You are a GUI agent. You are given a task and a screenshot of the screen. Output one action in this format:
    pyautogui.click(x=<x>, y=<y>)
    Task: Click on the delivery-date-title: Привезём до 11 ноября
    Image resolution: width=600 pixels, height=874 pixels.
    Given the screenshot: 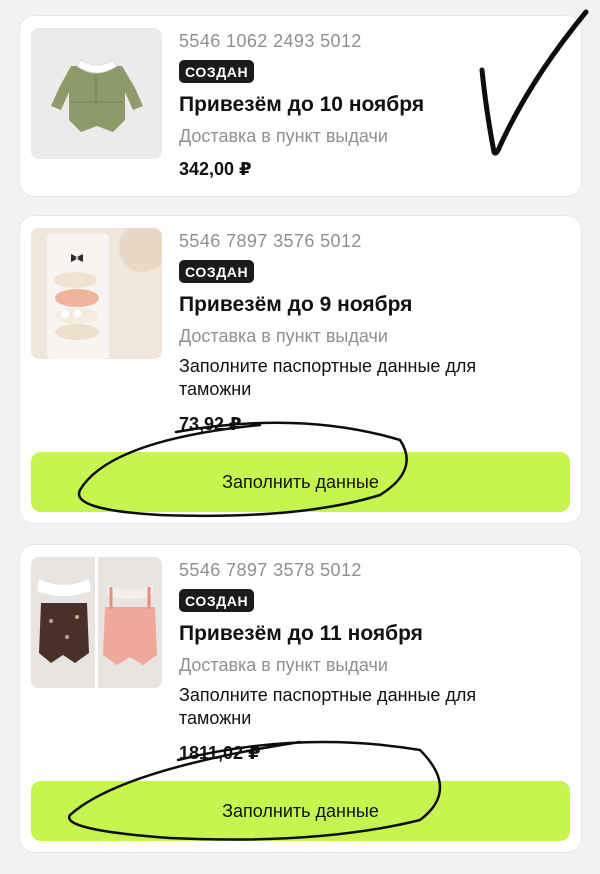 What is the action you would take?
    pyautogui.click(x=301, y=633)
    